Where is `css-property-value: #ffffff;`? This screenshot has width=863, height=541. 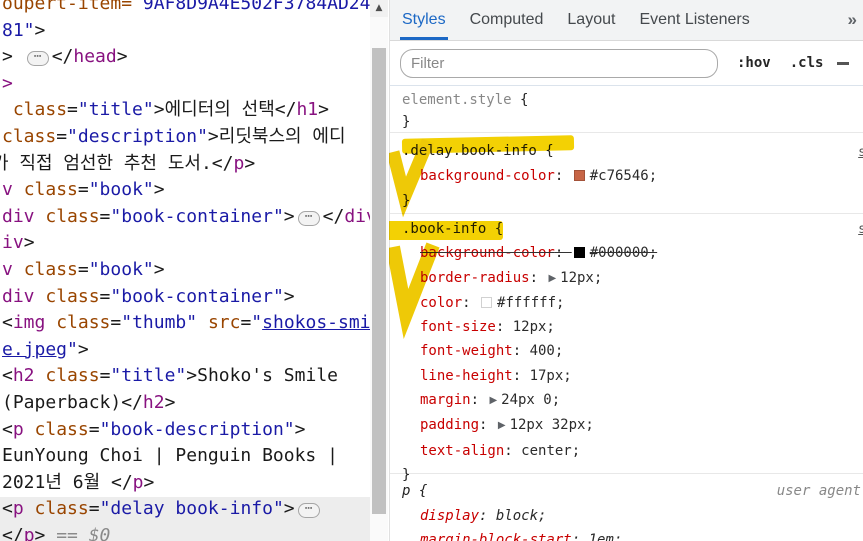
css-property-value: #ffffff; is located at coordinates (530, 303).